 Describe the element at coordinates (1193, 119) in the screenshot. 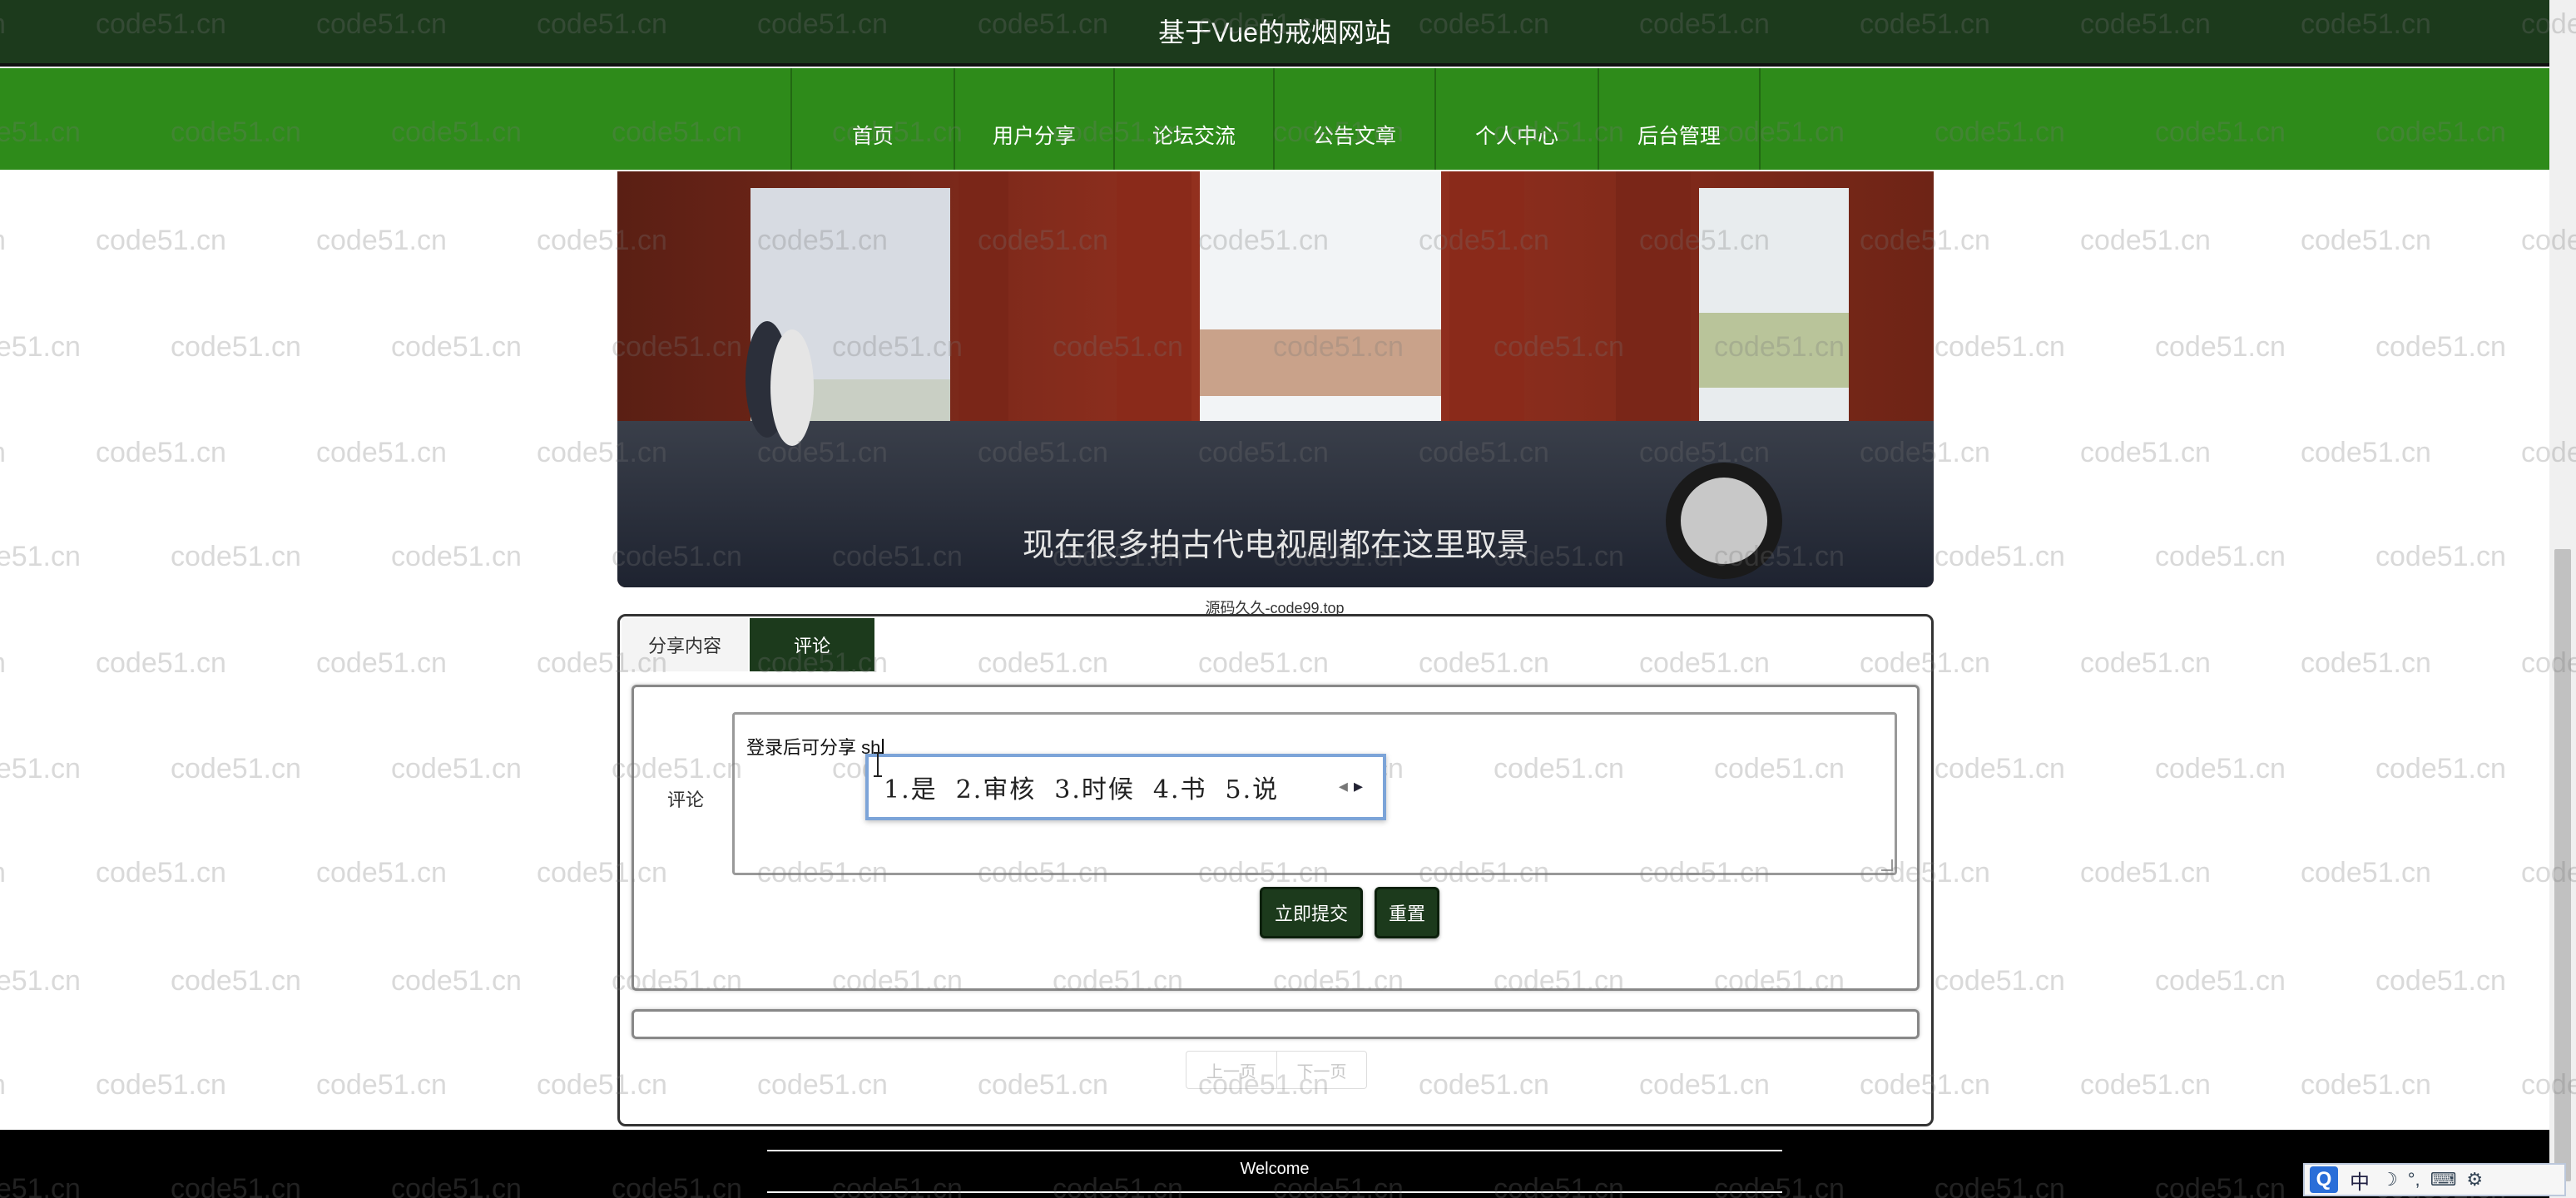

I see `nav-item-forum: 论坛交流` at that location.